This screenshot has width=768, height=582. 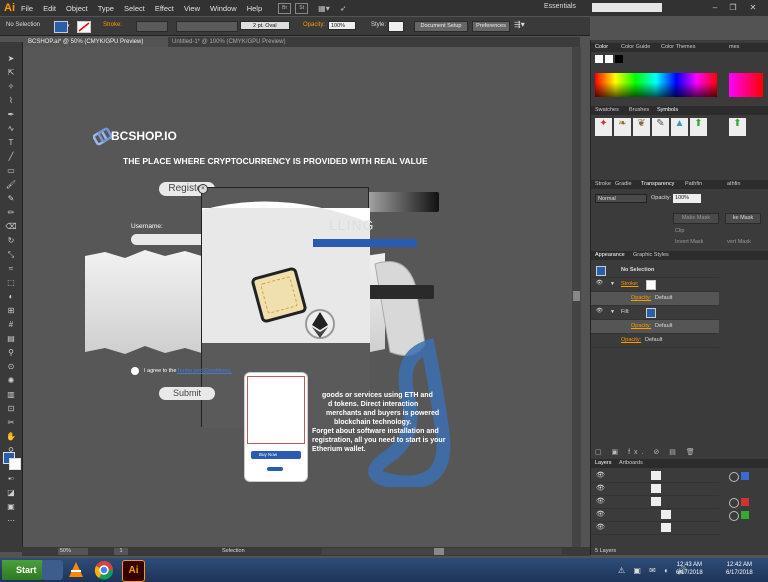 What do you see at coordinates (657, 184) in the screenshot?
I see `tab-transparency: Transparency` at bounding box center [657, 184].